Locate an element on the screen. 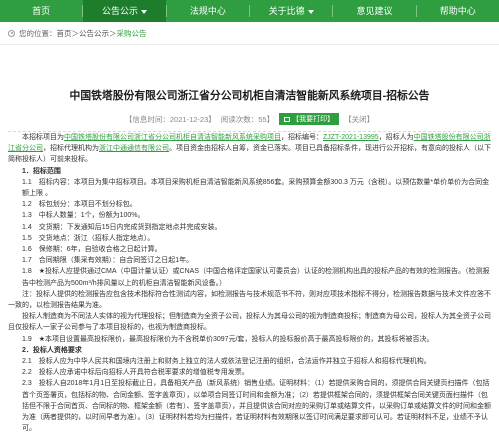  nav-feedback-label: 意见建议 is located at coordinates (374, 11).